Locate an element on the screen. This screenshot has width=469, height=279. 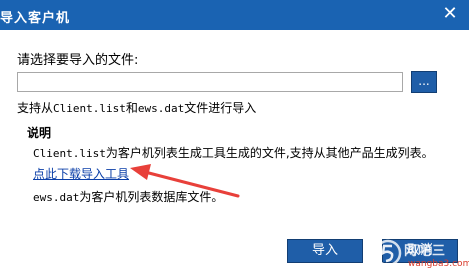
notes-line-client-list: Client.list为客户机列表生成工具生成的文件,支持从其他产品生成列表。 is located at coordinates (233, 152).